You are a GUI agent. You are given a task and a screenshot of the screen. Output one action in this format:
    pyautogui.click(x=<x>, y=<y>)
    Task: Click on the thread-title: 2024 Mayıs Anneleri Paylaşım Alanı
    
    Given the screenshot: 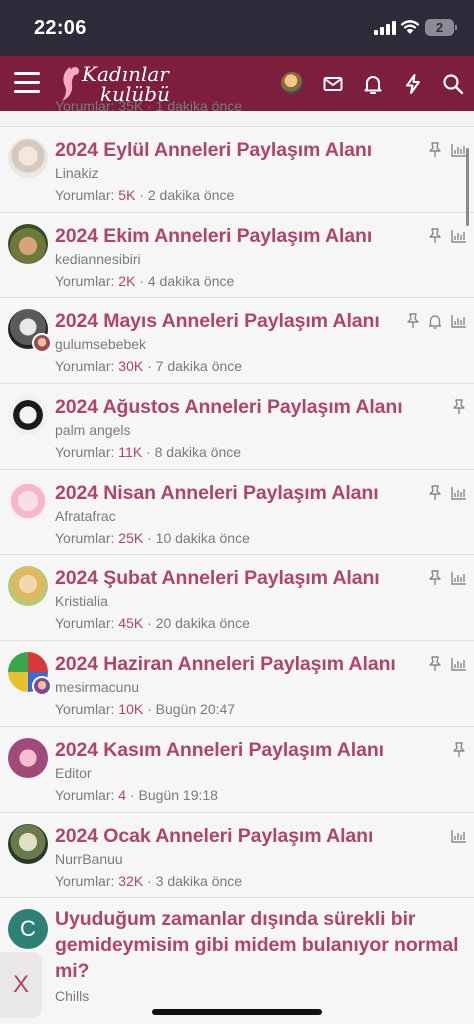 What is the action you would take?
    pyautogui.click(x=217, y=321)
    